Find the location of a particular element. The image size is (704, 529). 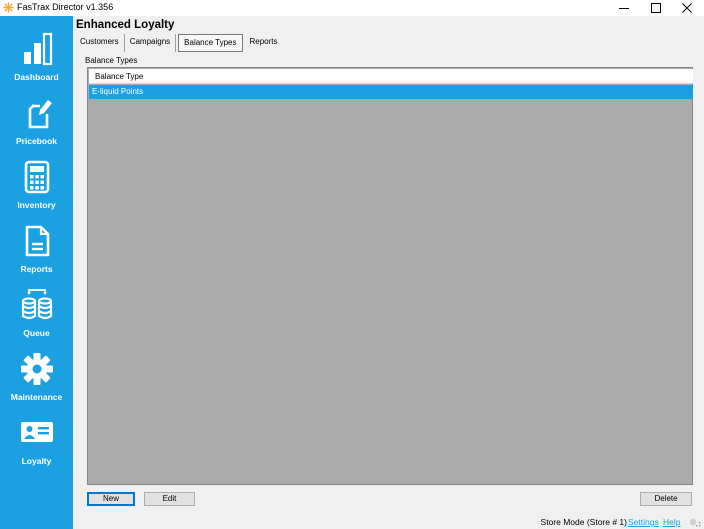

tab-customers: Customers is located at coordinates (100, 43).